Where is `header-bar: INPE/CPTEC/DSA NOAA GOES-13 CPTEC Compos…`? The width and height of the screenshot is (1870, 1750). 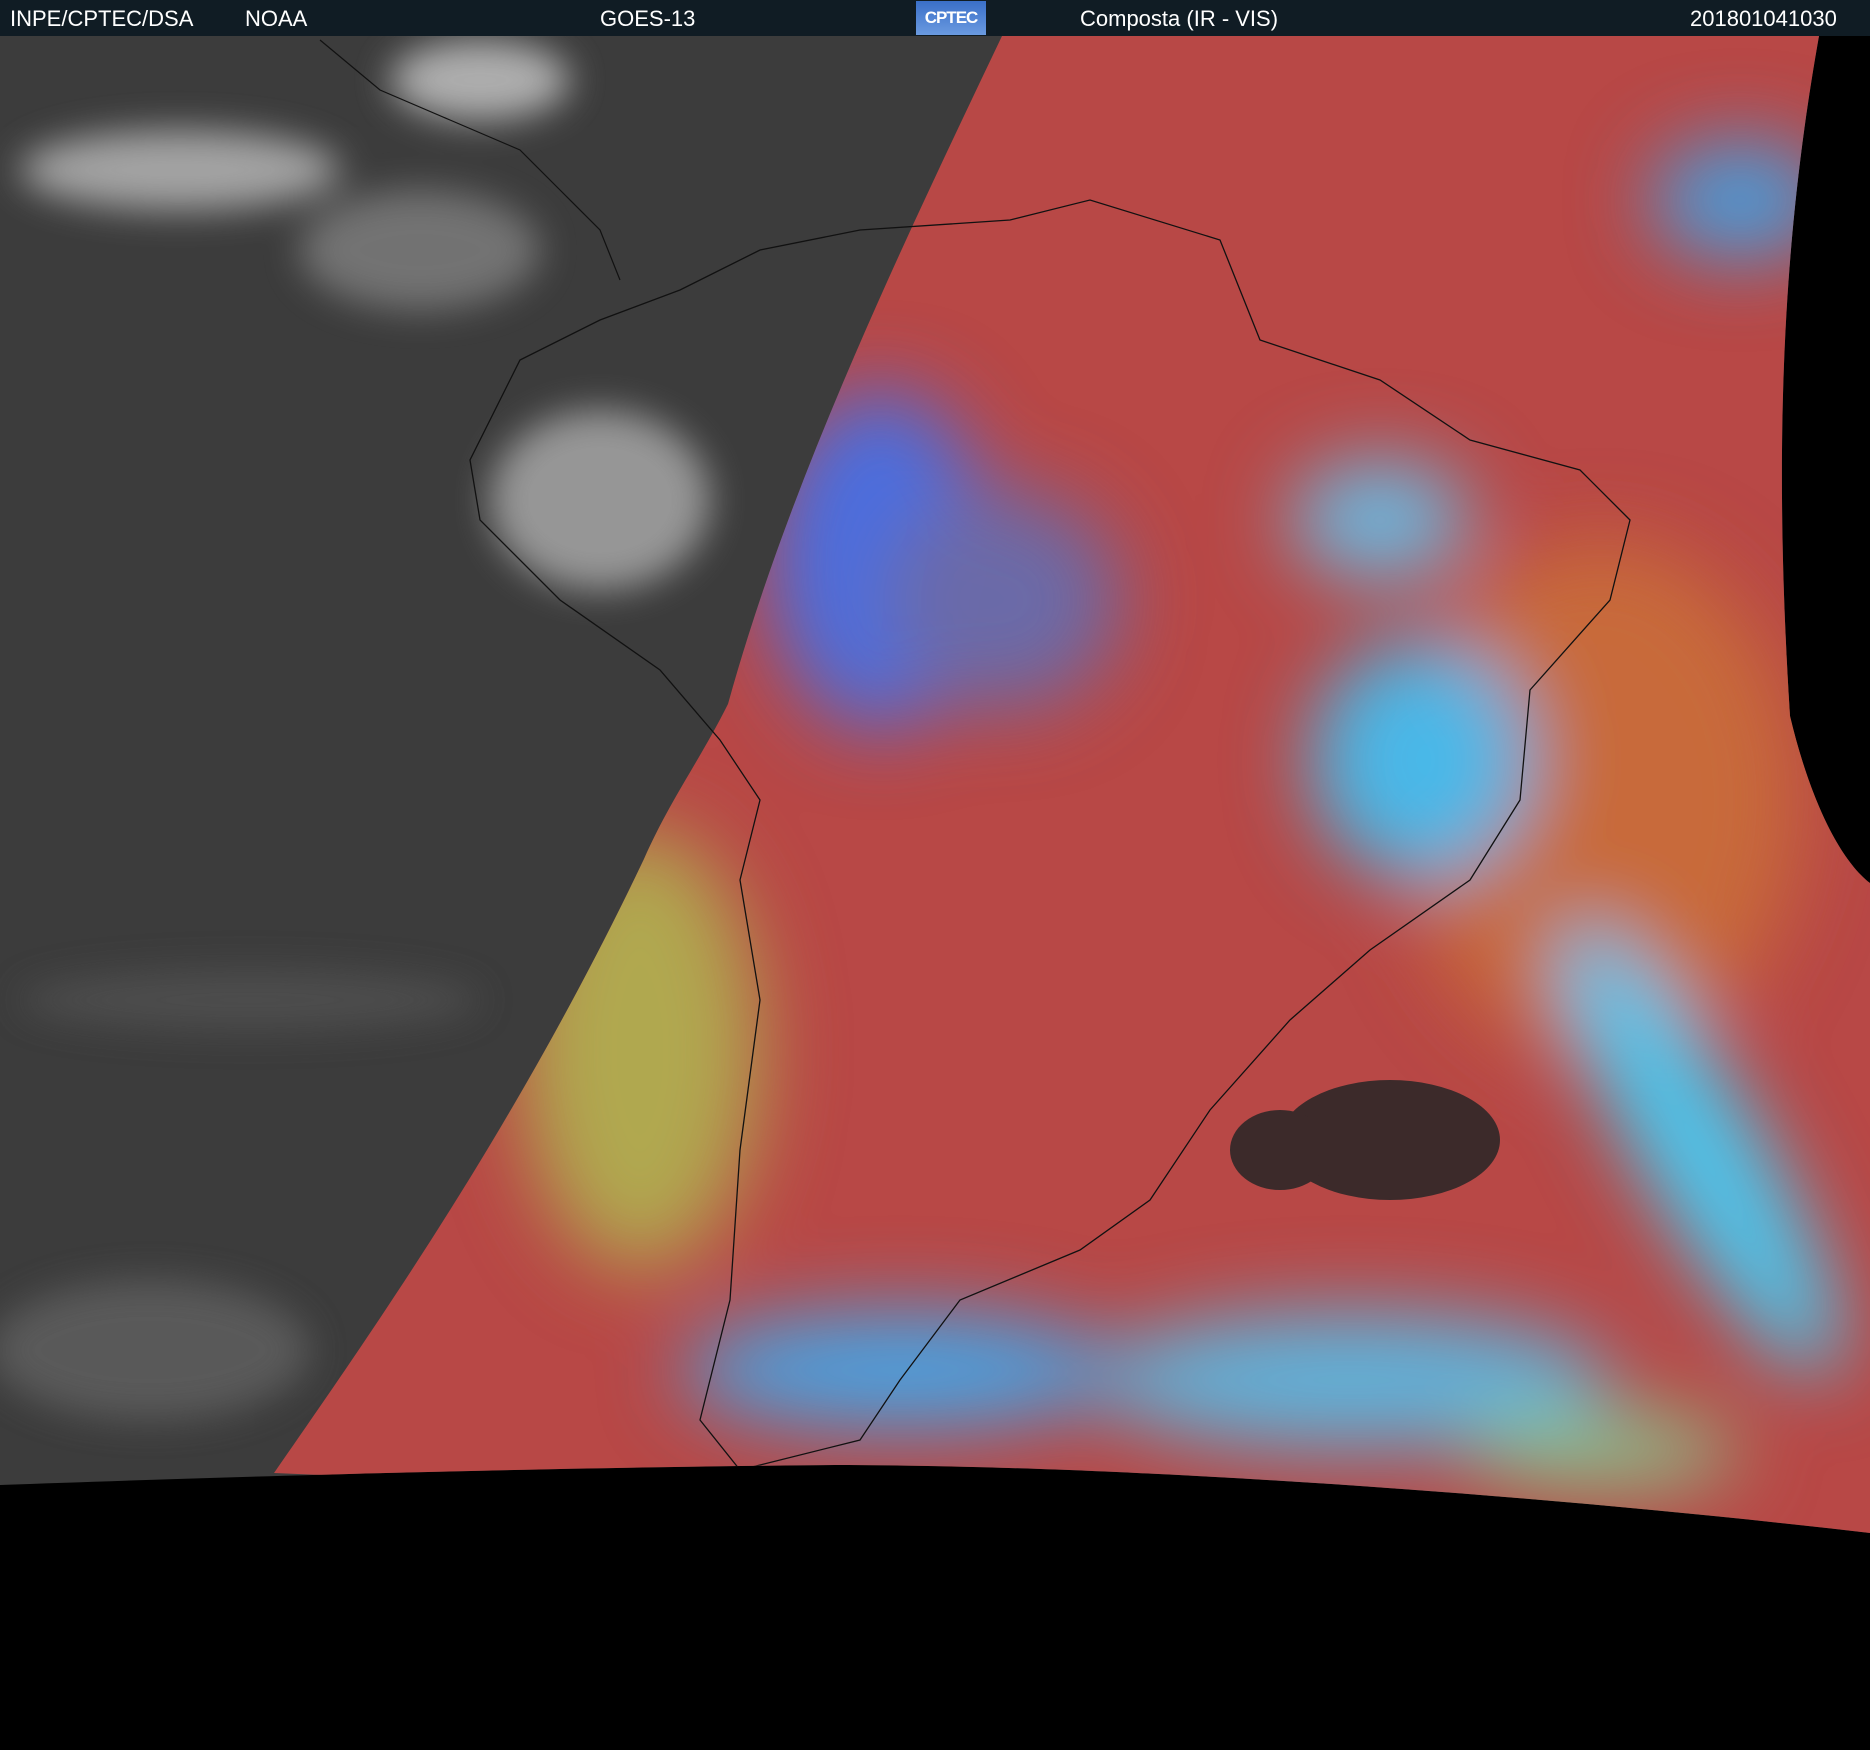
header-bar: INPE/CPTEC/DSA NOAA GOES-13 CPTEC Compos… is located at coordinates (935, 18).